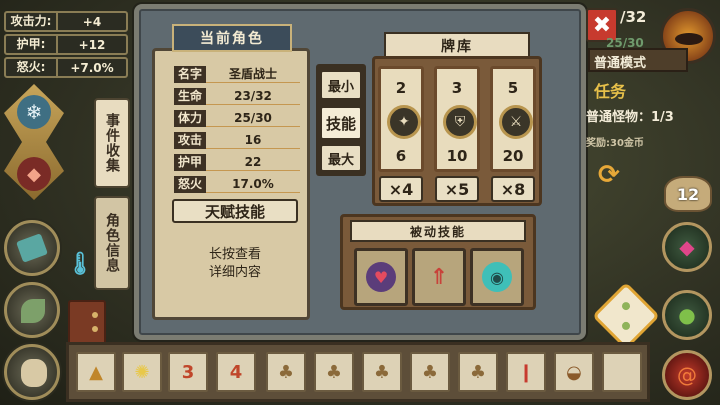 The width and height of the screenshot is (720, 405). What do you see at coordinates (460, 122) in the screenshot?
I see `twin-shield-icon: ⛨` at bounding box center [460, 122].